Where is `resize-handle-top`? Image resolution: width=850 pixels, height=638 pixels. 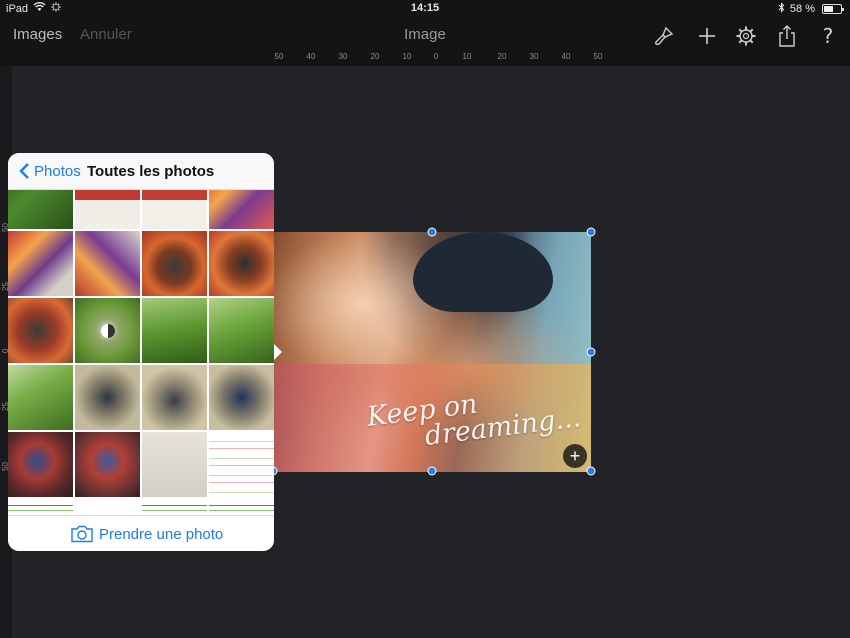 resize-handle-top is located at coordinates (432, 232).